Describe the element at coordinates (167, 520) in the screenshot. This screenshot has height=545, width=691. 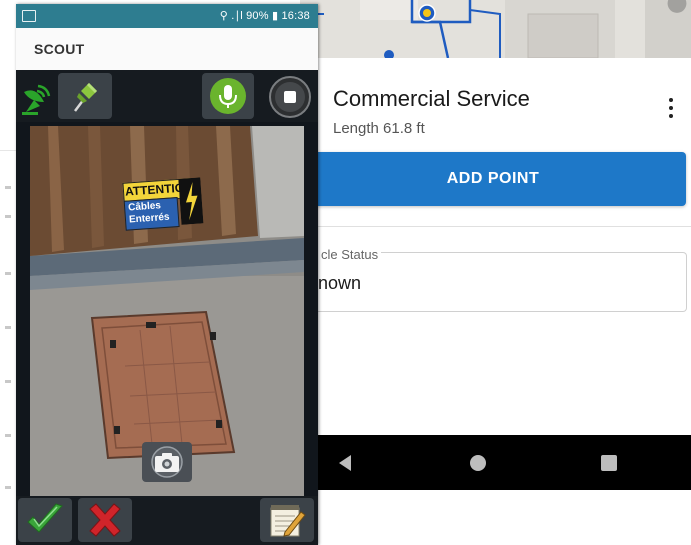
I see `bottom-action-bar` at that location.